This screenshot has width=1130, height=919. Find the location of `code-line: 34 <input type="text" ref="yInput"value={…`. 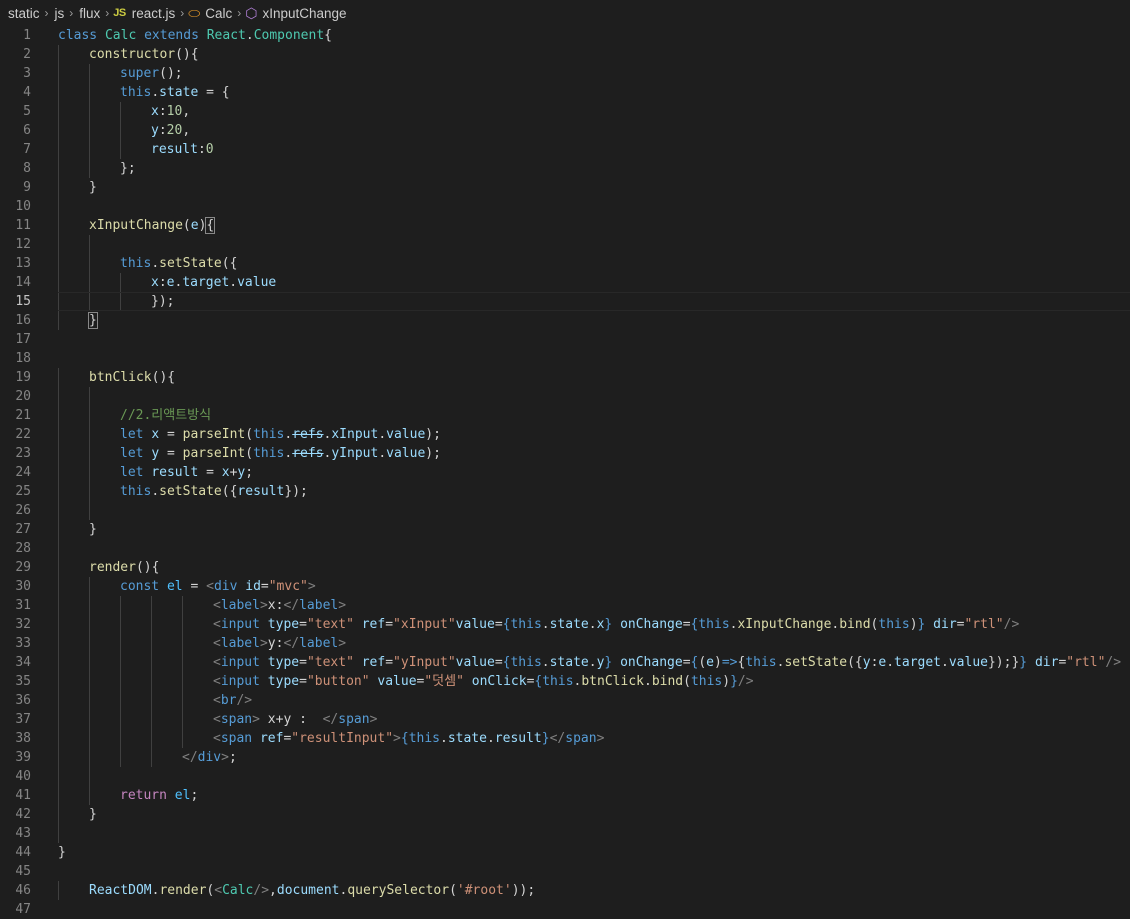

code-line: 34 <input type="text" ref="yInput"value={… is located at coordinates (565, 662).